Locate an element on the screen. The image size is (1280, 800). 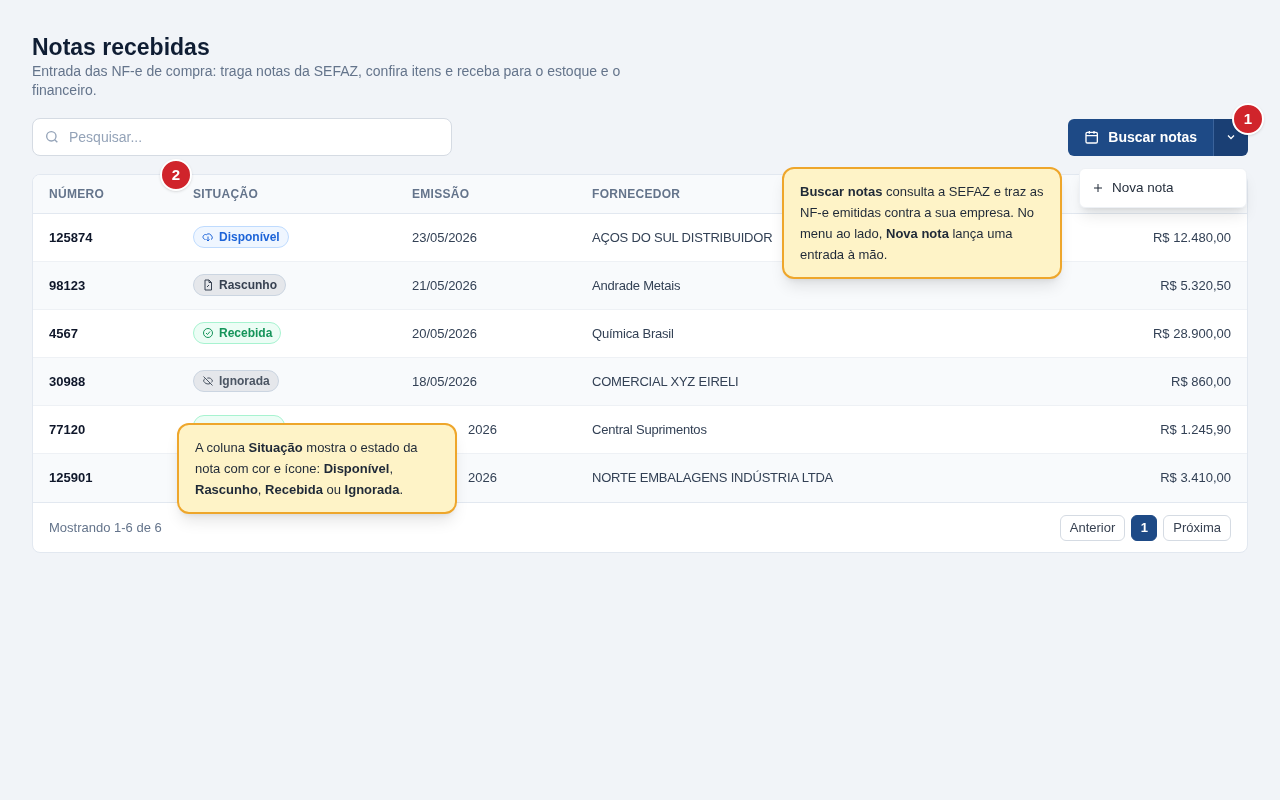
table-cell-text: AÇOS DO SUL DISTRIBUIDOR is located at coordinates (682, 237).